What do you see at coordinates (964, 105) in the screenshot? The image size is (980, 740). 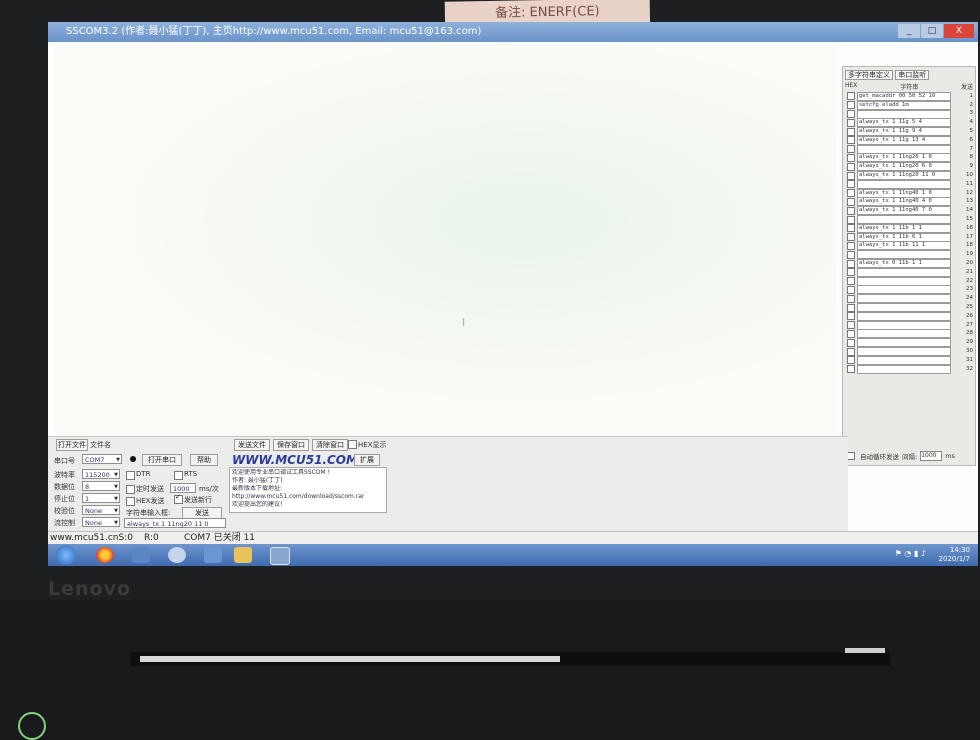 I see `send-row-button: 2` at bounding box center [964, 105].